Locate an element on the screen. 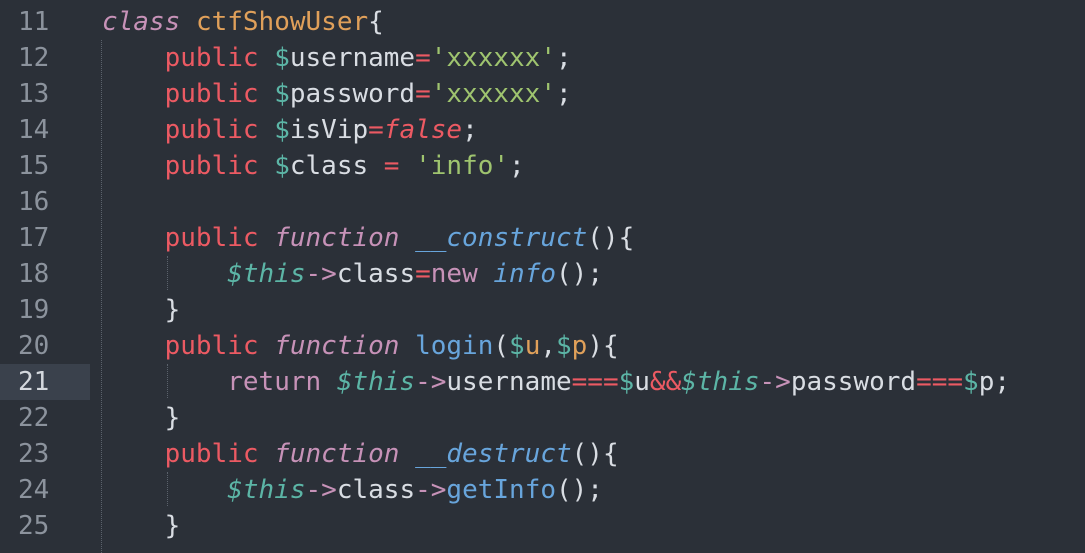 This screenshot has width=1085, height=553. code-token: } is located at coordinates (172, 526).